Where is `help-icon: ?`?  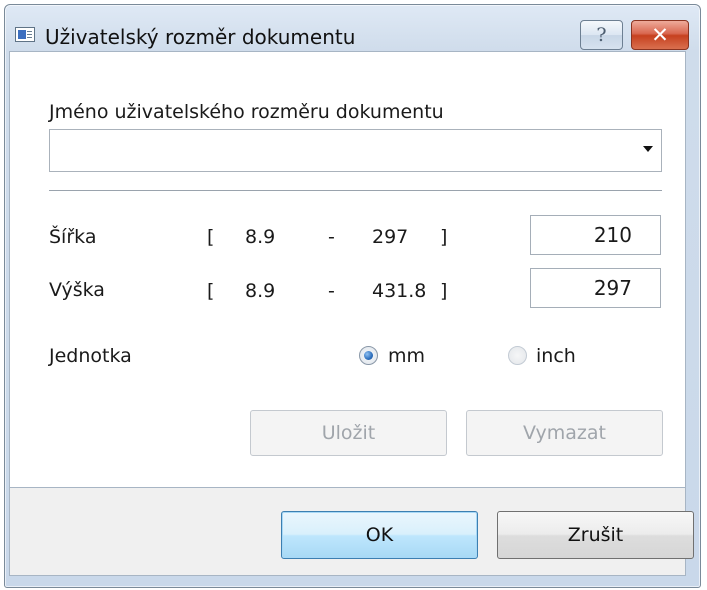 help-icon: ? is located at coordinates (601, 35).